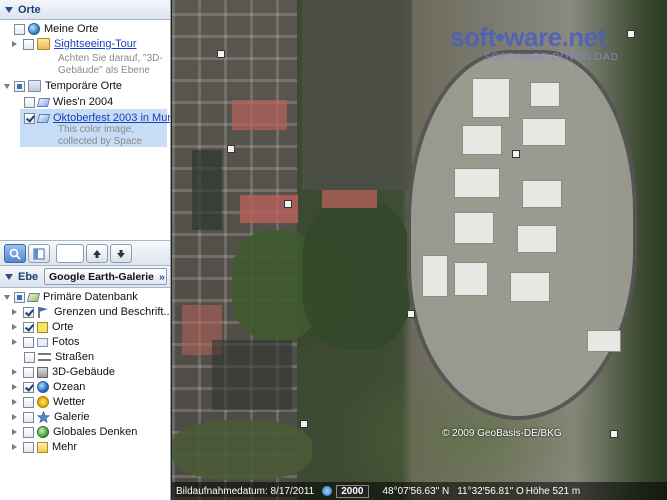  I want to click on wiesn-label: Wies'n 2004, so click(83, 102).